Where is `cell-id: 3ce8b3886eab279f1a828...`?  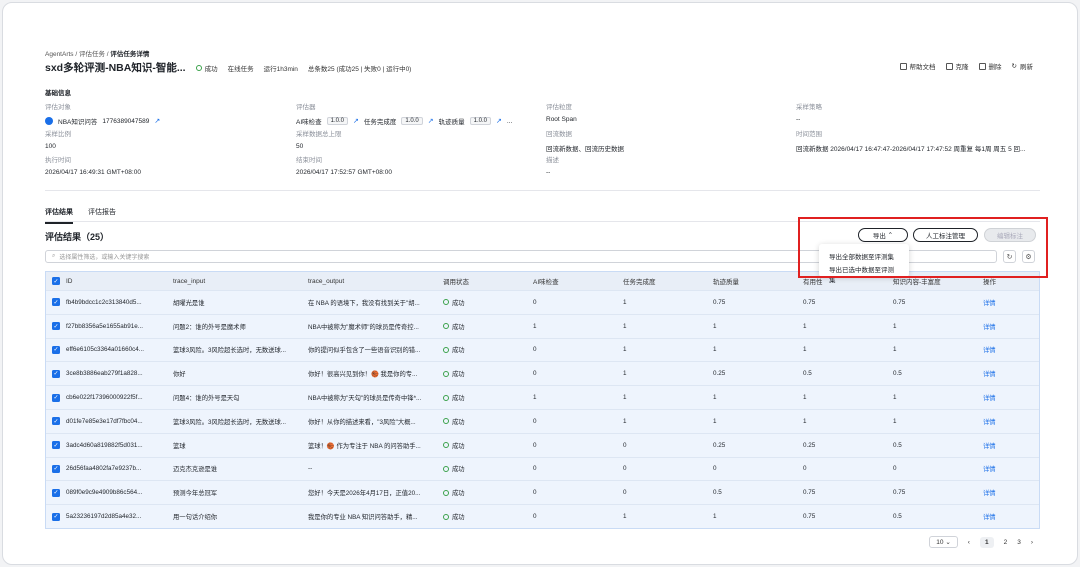 cell-id: 3ce8b3886eab279f1a828... is located at coordinates (104, 374).